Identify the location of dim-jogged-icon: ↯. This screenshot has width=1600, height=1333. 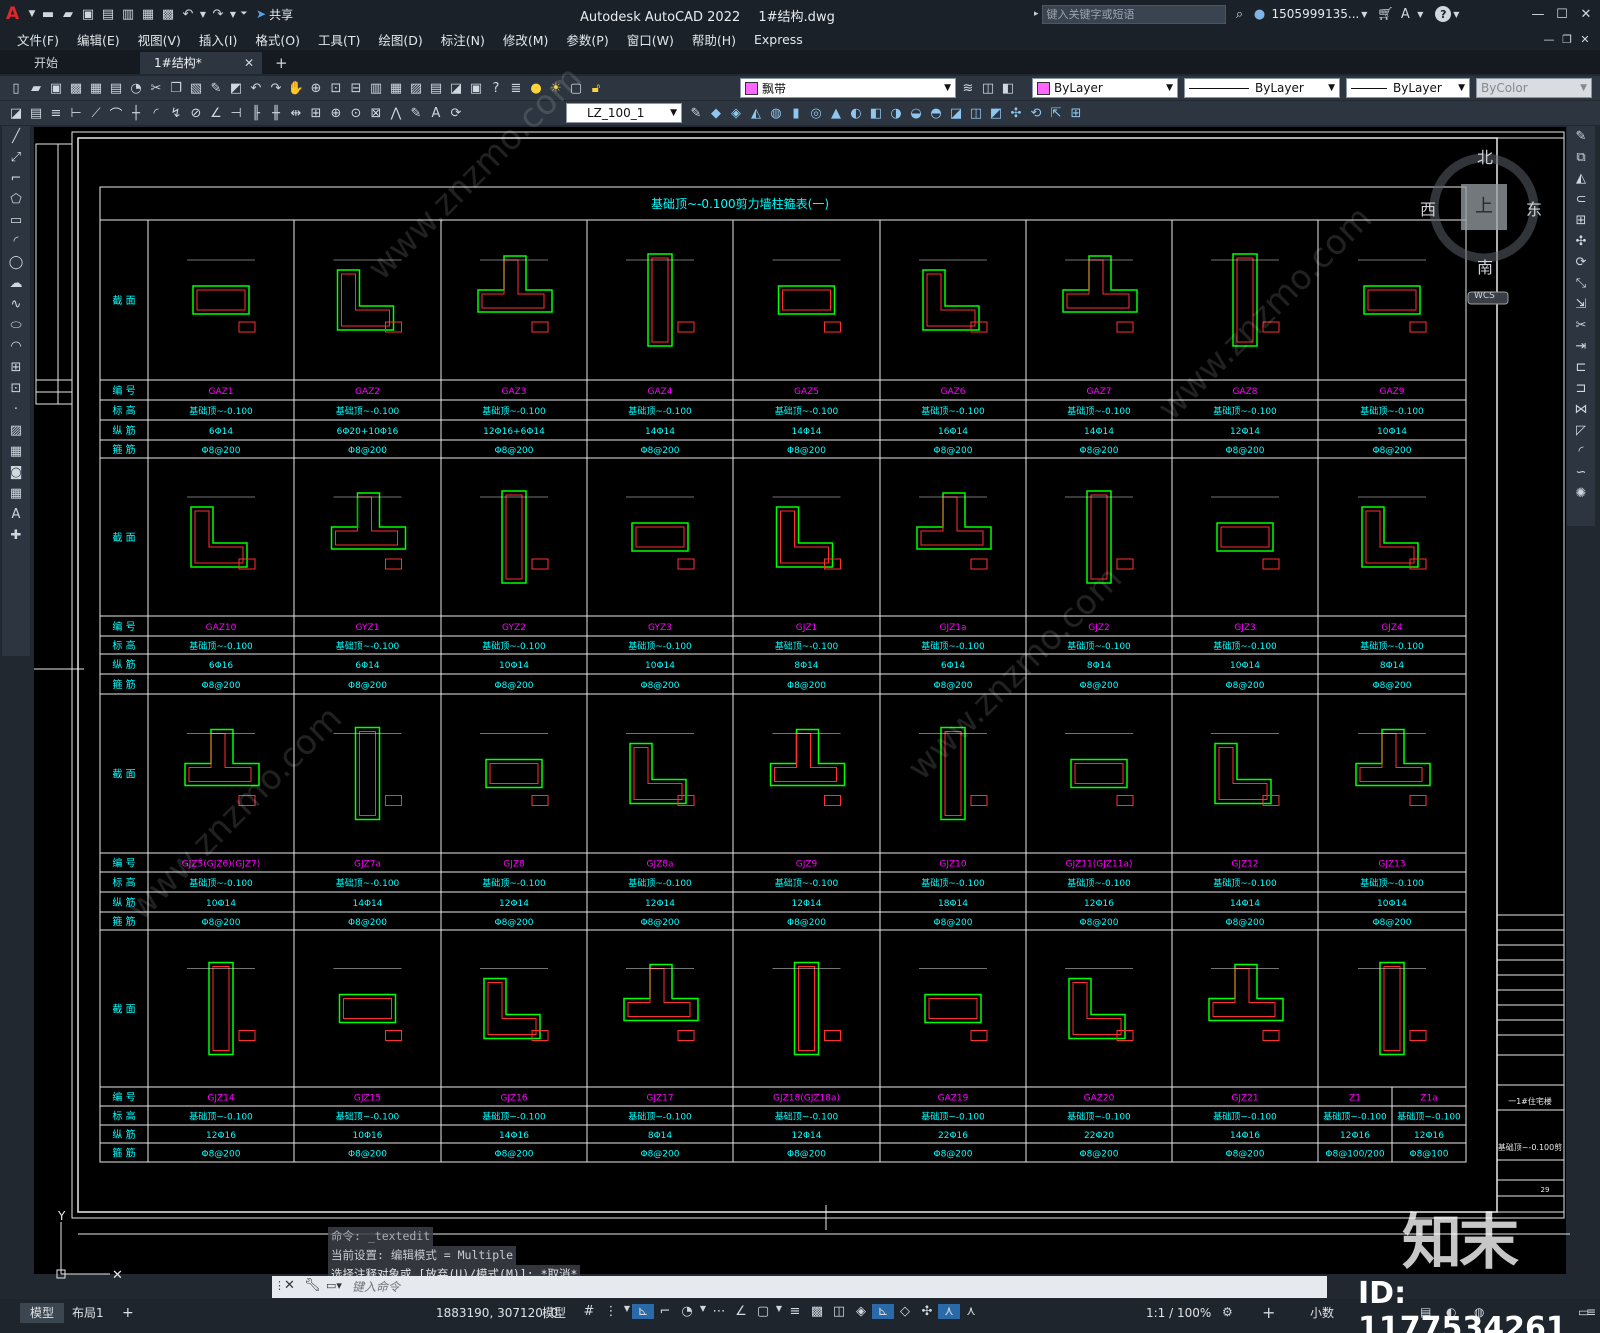
(176, 113).